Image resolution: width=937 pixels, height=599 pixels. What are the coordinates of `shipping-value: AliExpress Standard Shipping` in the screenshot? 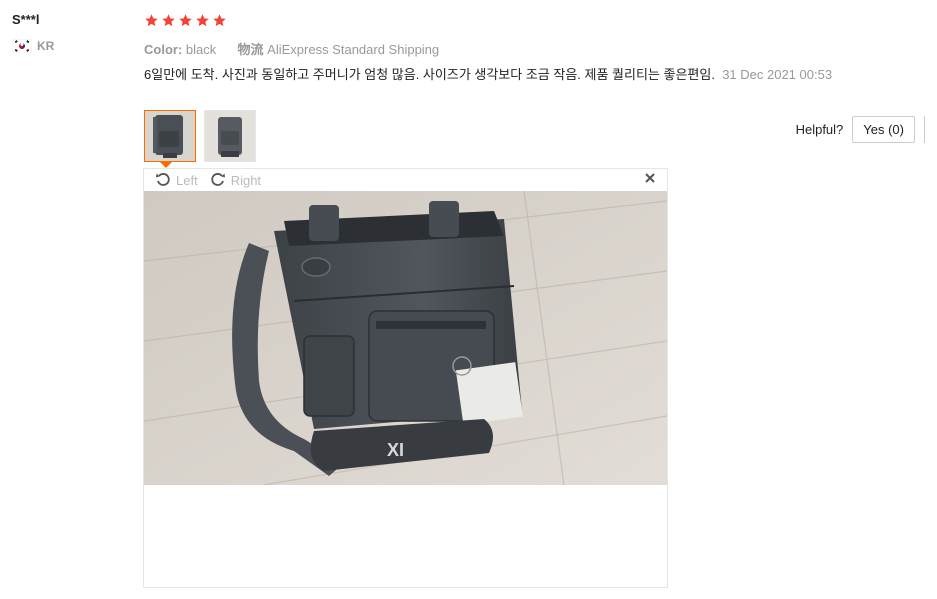 It's located at (353, 49).